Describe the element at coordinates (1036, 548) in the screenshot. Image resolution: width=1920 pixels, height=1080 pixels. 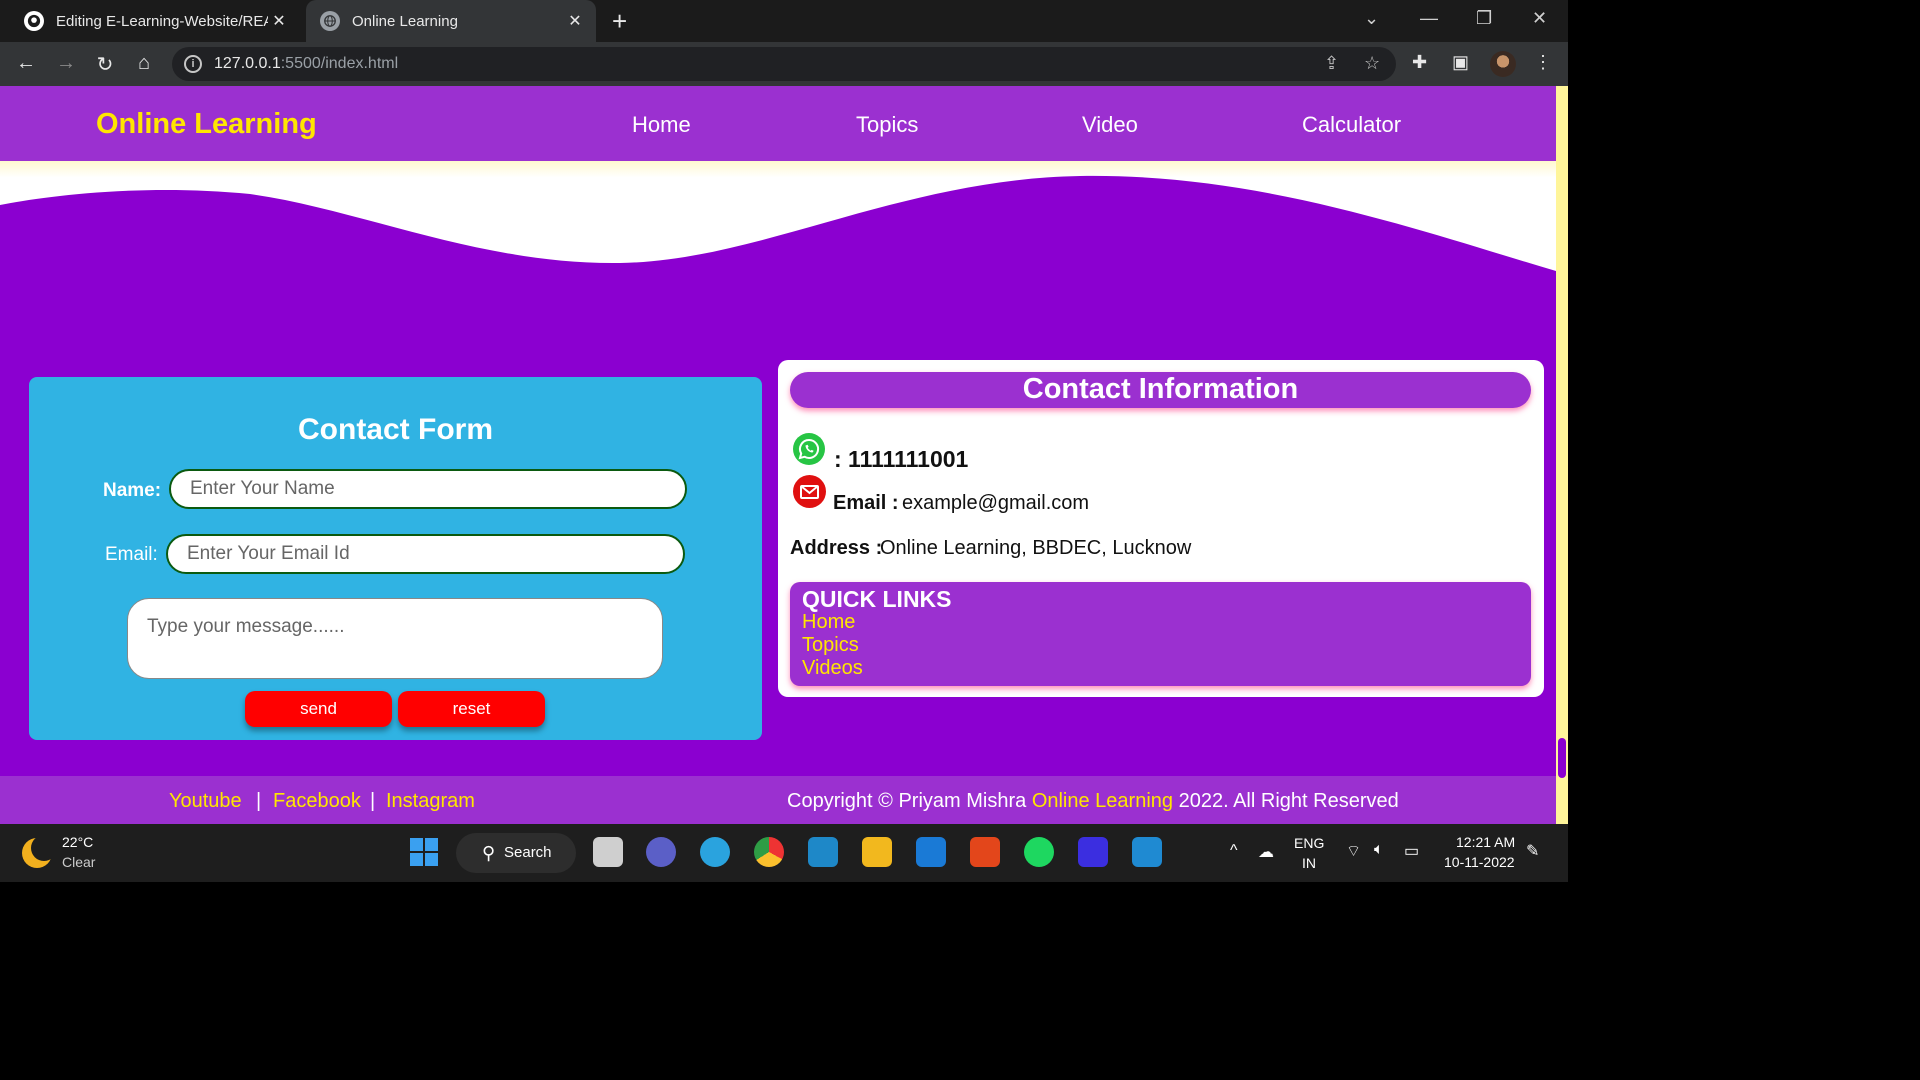
I see `address-value: Online Learning, BBDEC, Lucknow` at that location.